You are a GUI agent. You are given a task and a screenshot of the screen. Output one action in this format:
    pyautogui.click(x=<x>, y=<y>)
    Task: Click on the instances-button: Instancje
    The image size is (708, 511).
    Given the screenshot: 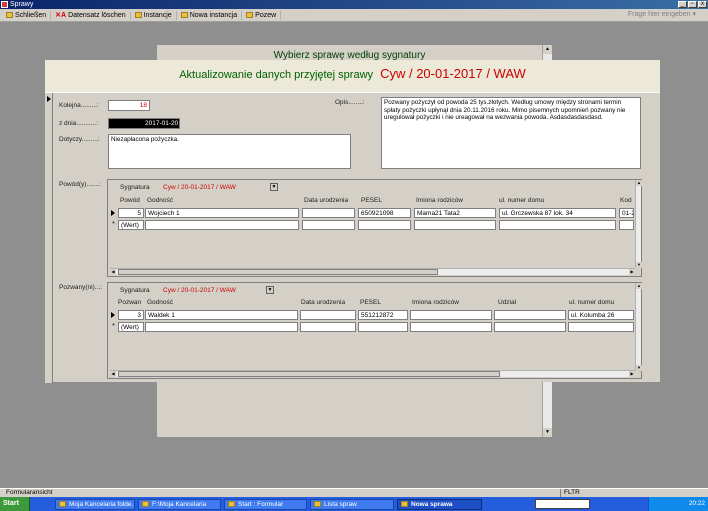 What is the action you would take?
    pyautogui.click(x=154, y=15)
    